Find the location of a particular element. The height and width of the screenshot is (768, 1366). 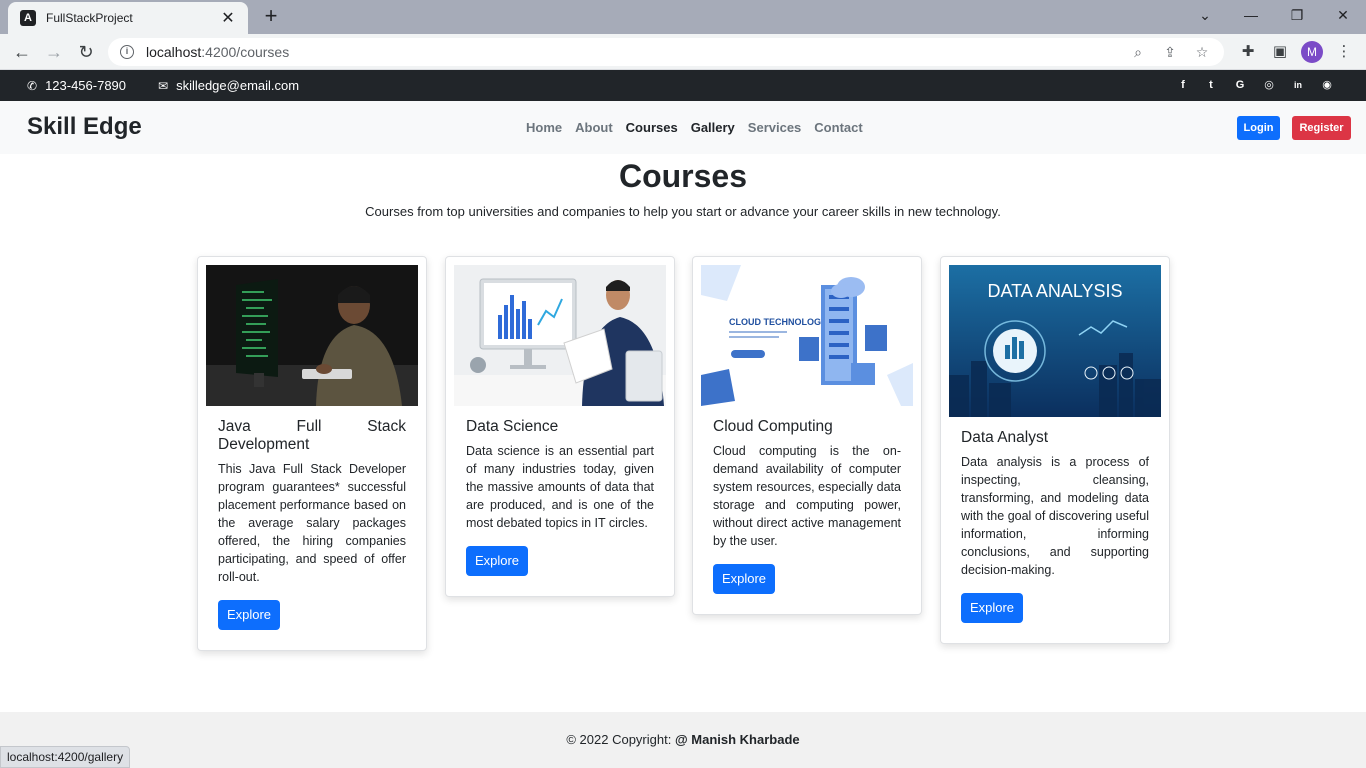

email-contact: ✉ skilledge@email.com is located at coordinates (229, 85).